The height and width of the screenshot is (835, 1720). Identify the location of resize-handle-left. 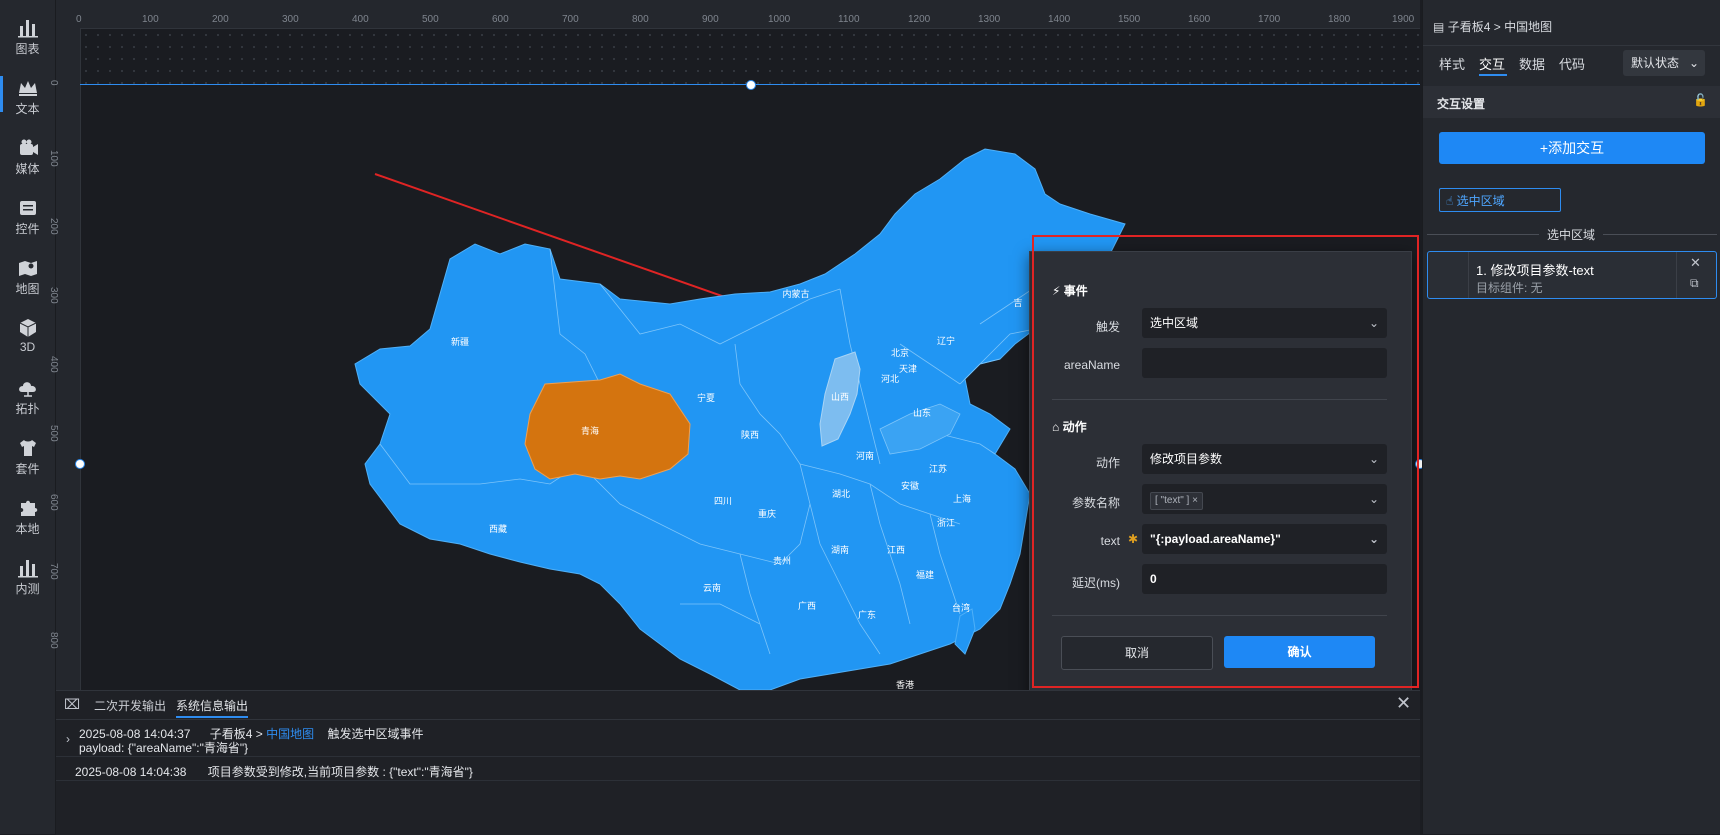
(80, 464).